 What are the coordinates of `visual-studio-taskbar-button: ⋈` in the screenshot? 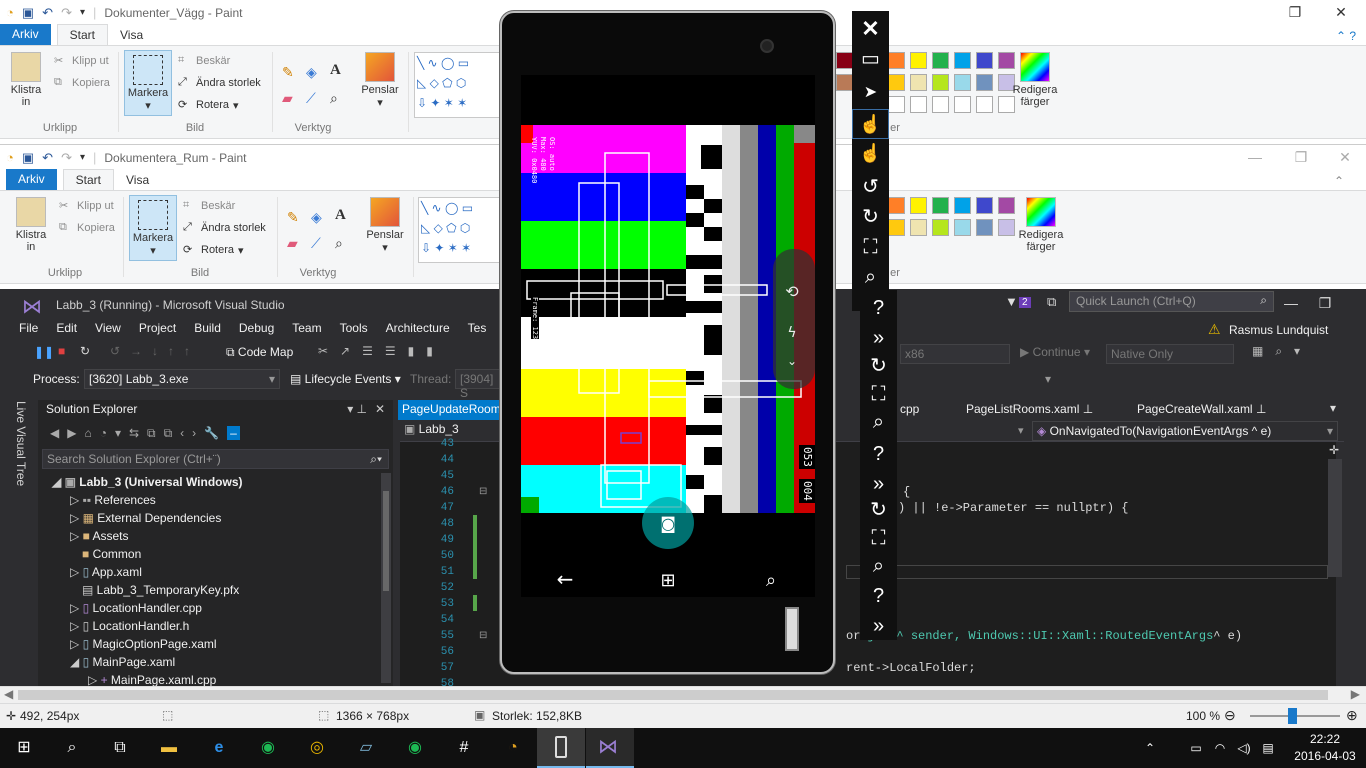 It's located at (610, 748).